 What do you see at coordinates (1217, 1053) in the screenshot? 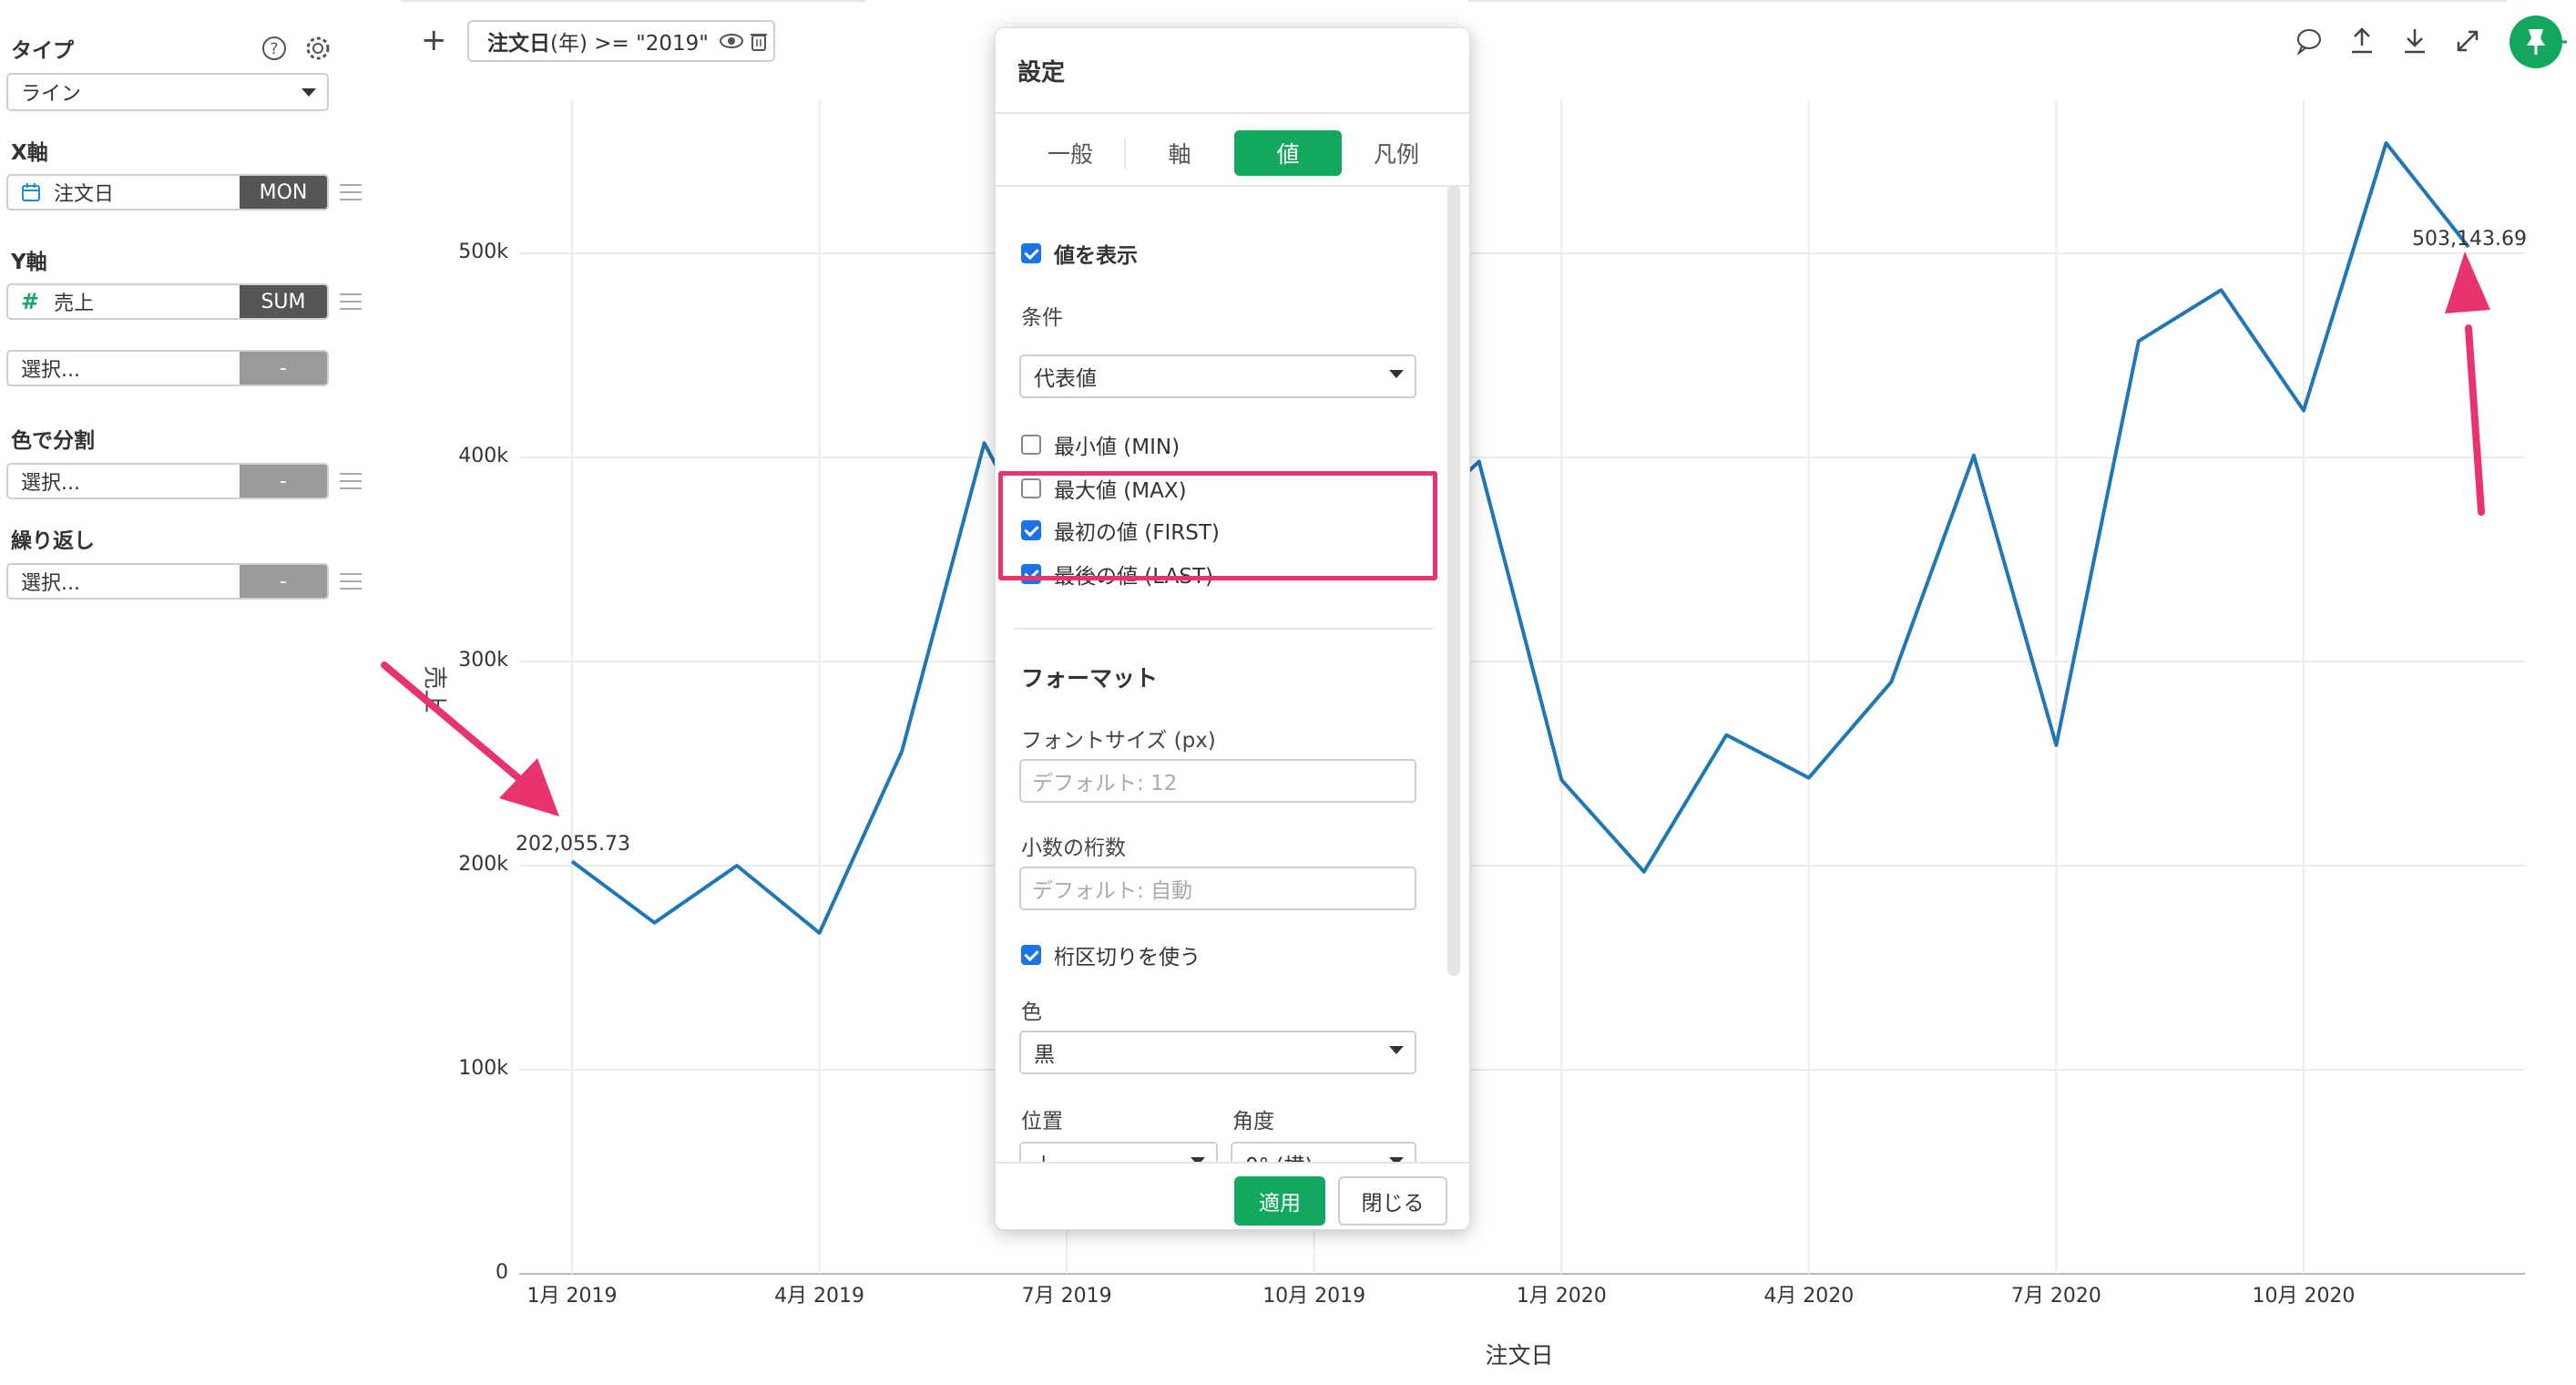
I see `color-select: 黒` at bounding box center [1217, 1053].